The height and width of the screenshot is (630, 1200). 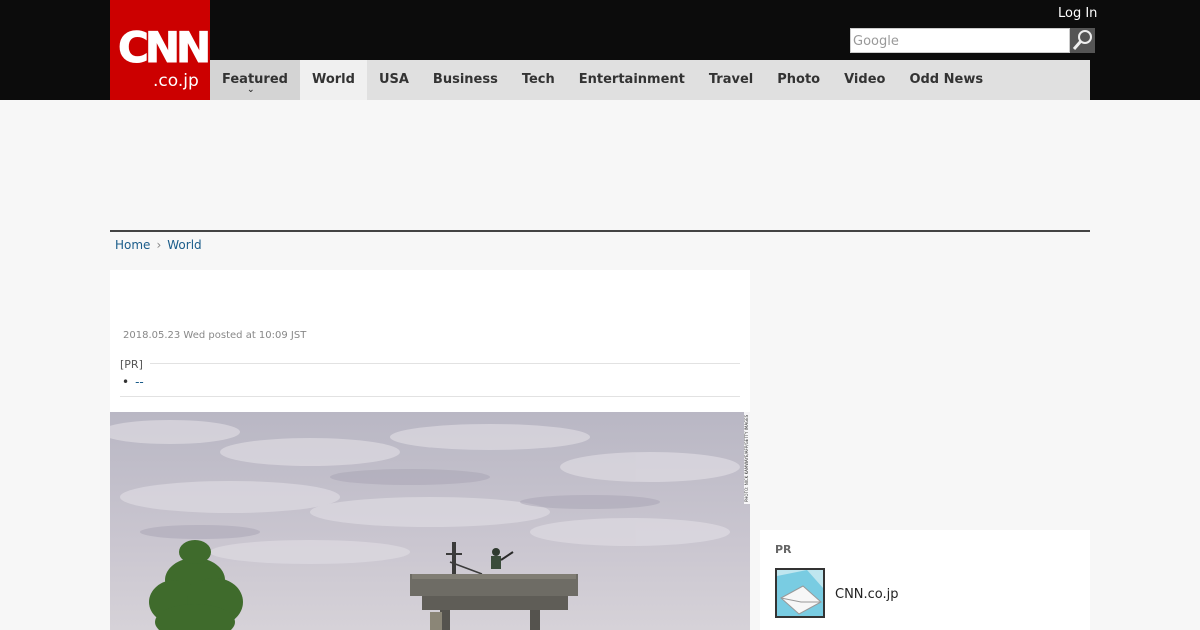 What do you see at coordinates (783, 549) in the screenshot?
I see `sidebar-pr-heading: PR` at bounding box center [783, 549].